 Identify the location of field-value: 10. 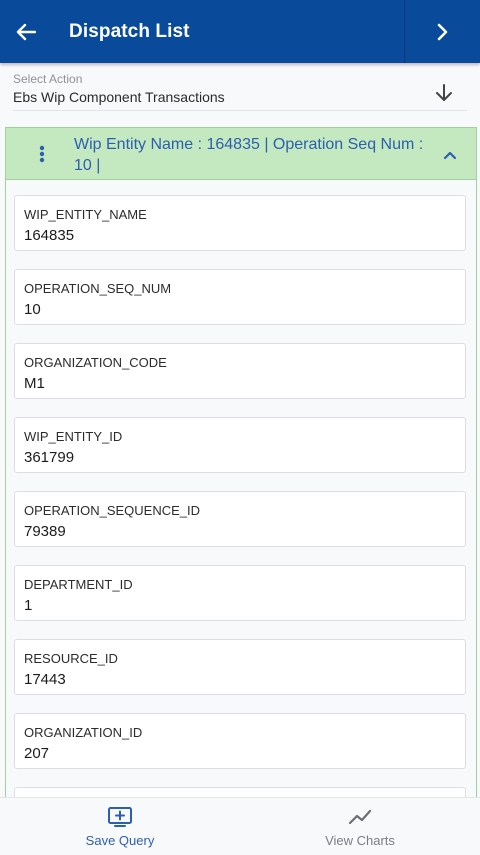
(32, 309).